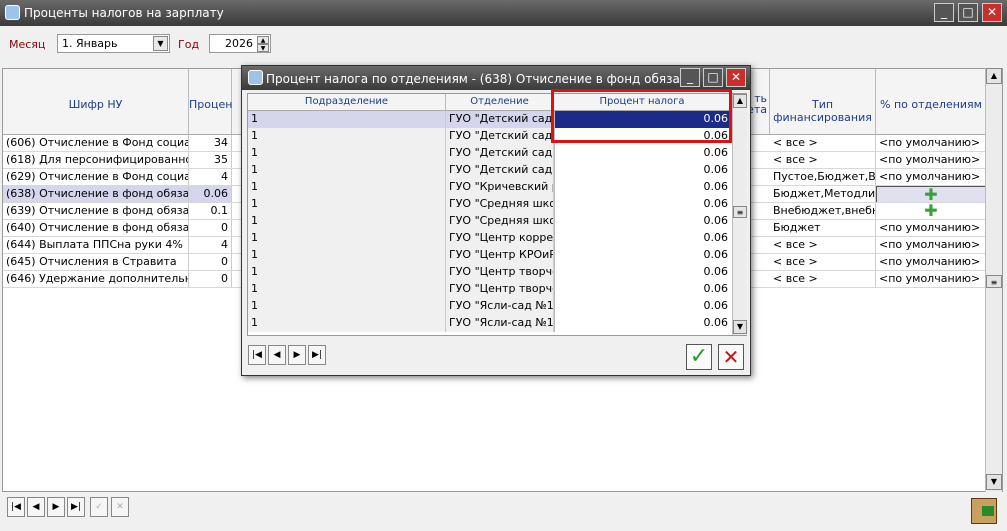 The height and width of the screenshot is (531, 1007). Describe the element at coordinates (96, 177) in the screenshot. I see `row-code-cell: (629) Отчисление в Фонд социальн` at that location.